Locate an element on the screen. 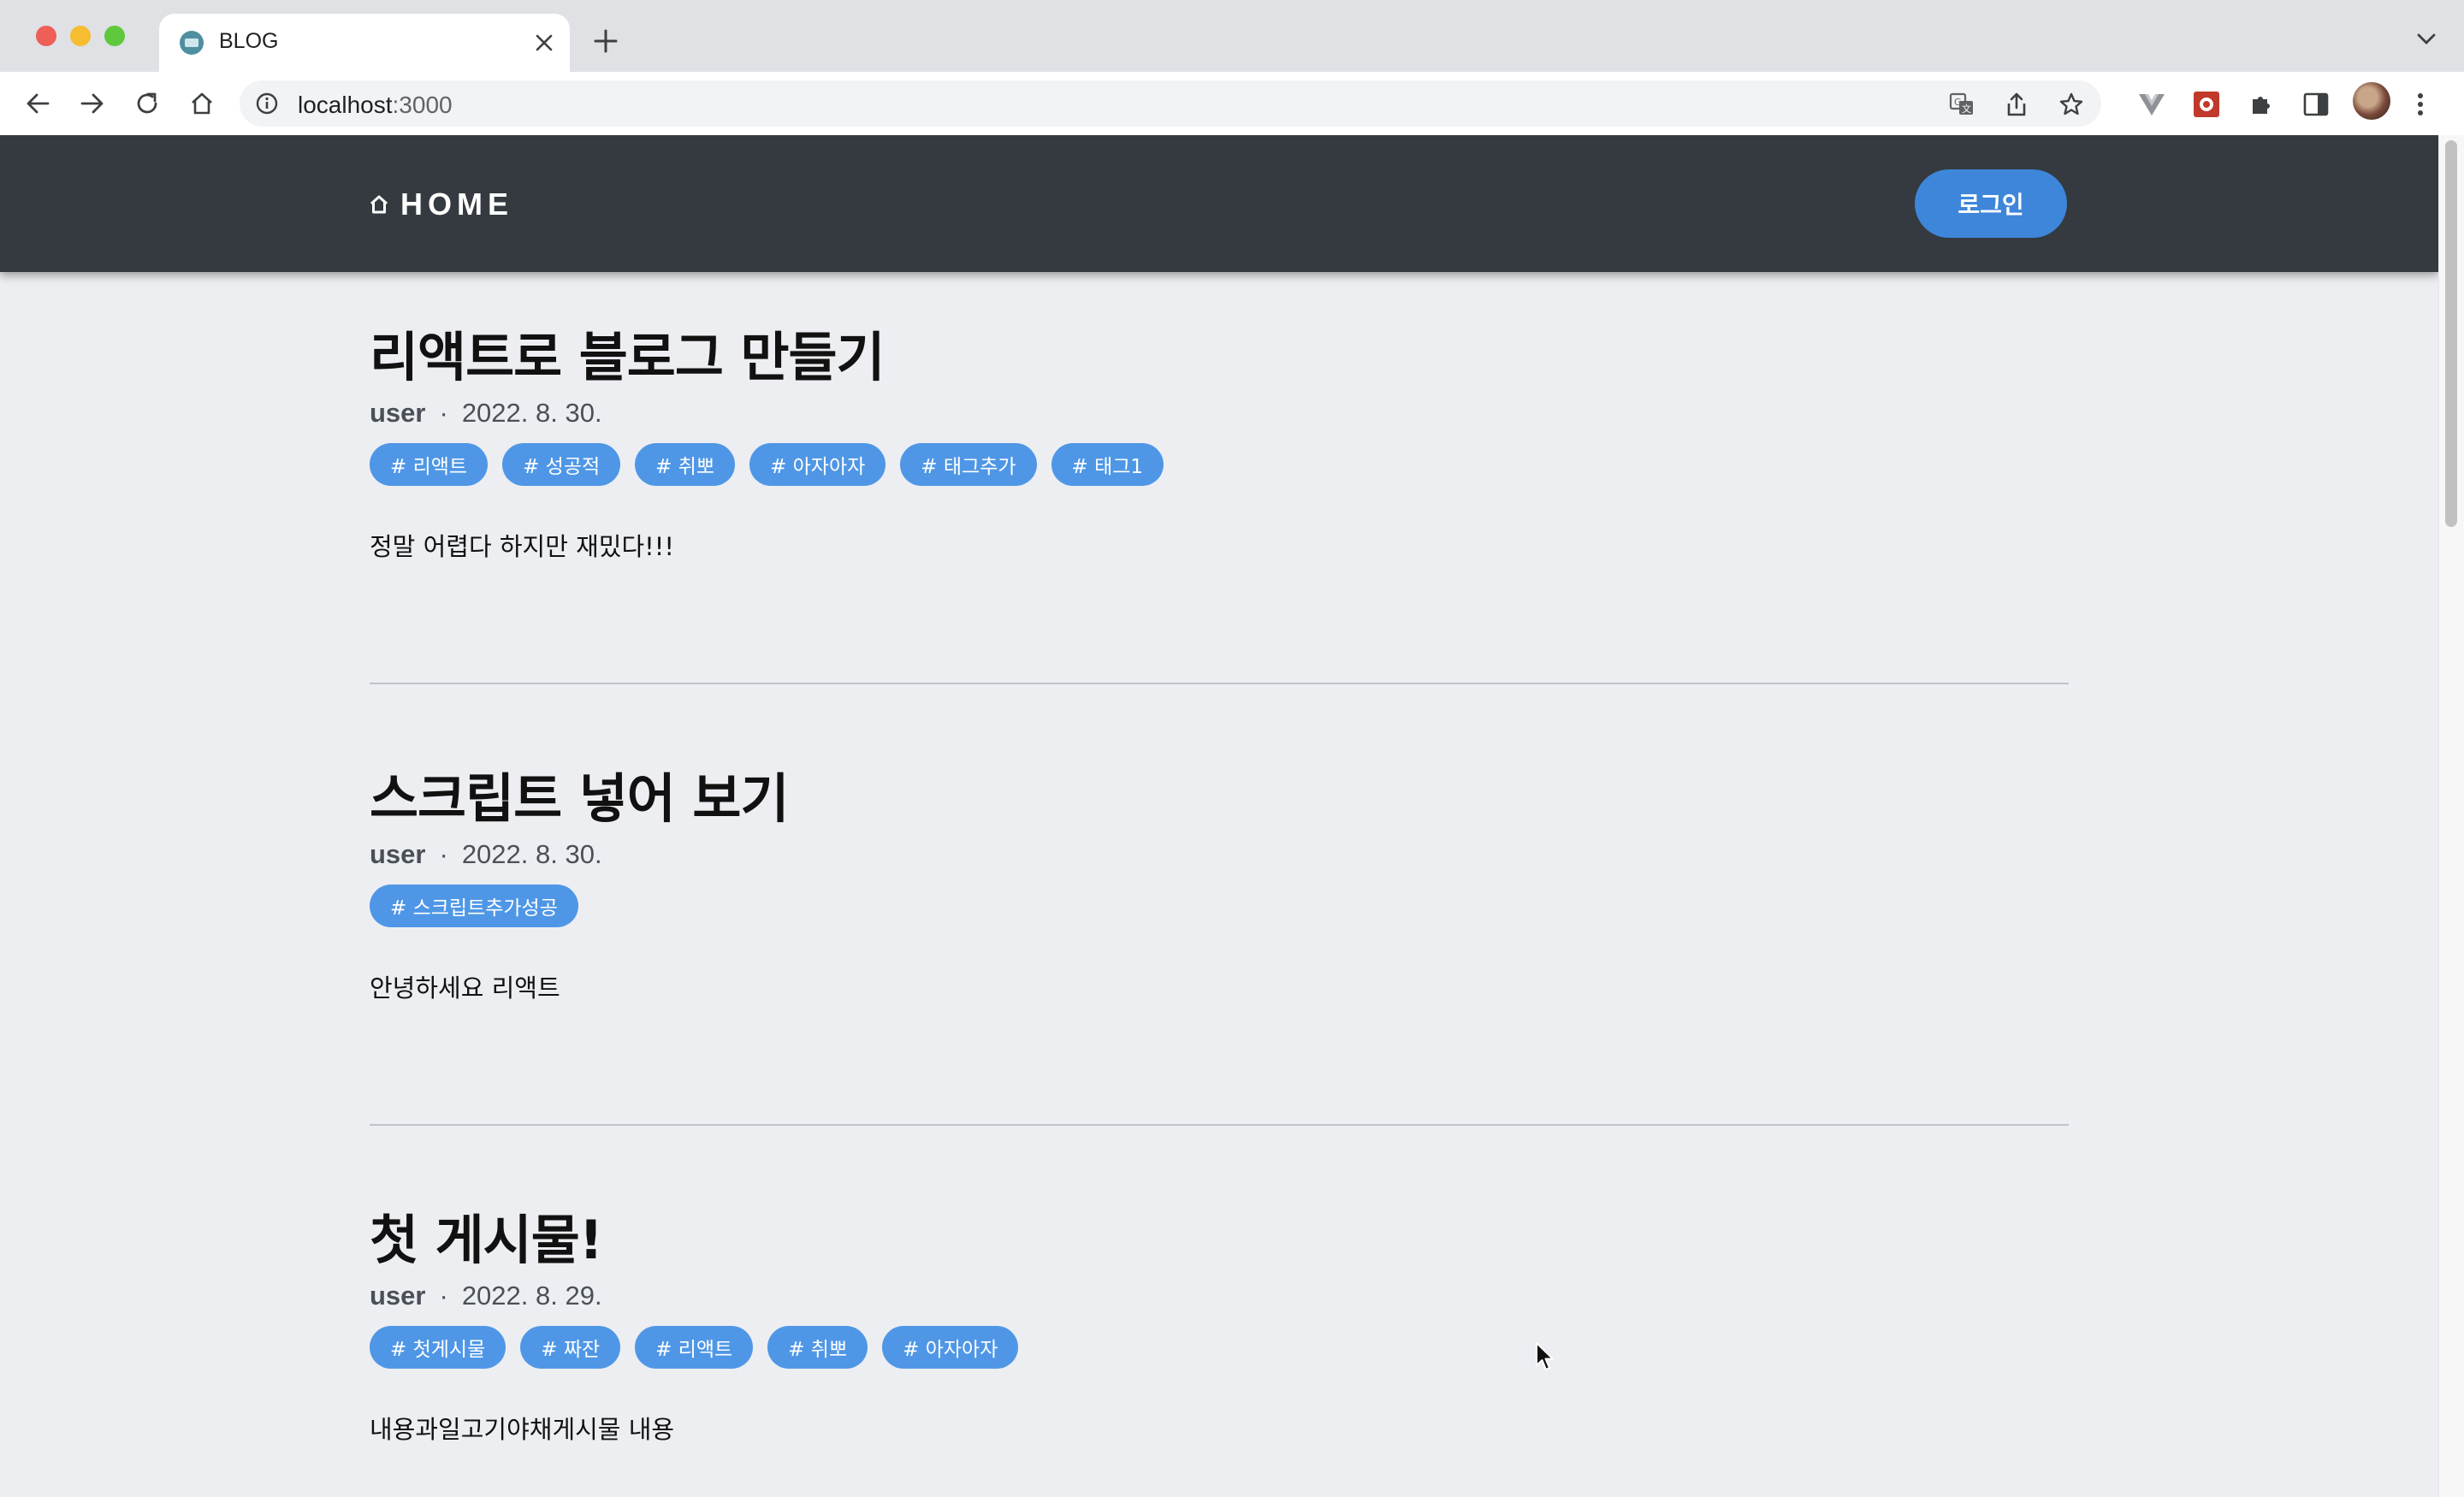  logo-label: HOME is located at coordinates (456, 204).